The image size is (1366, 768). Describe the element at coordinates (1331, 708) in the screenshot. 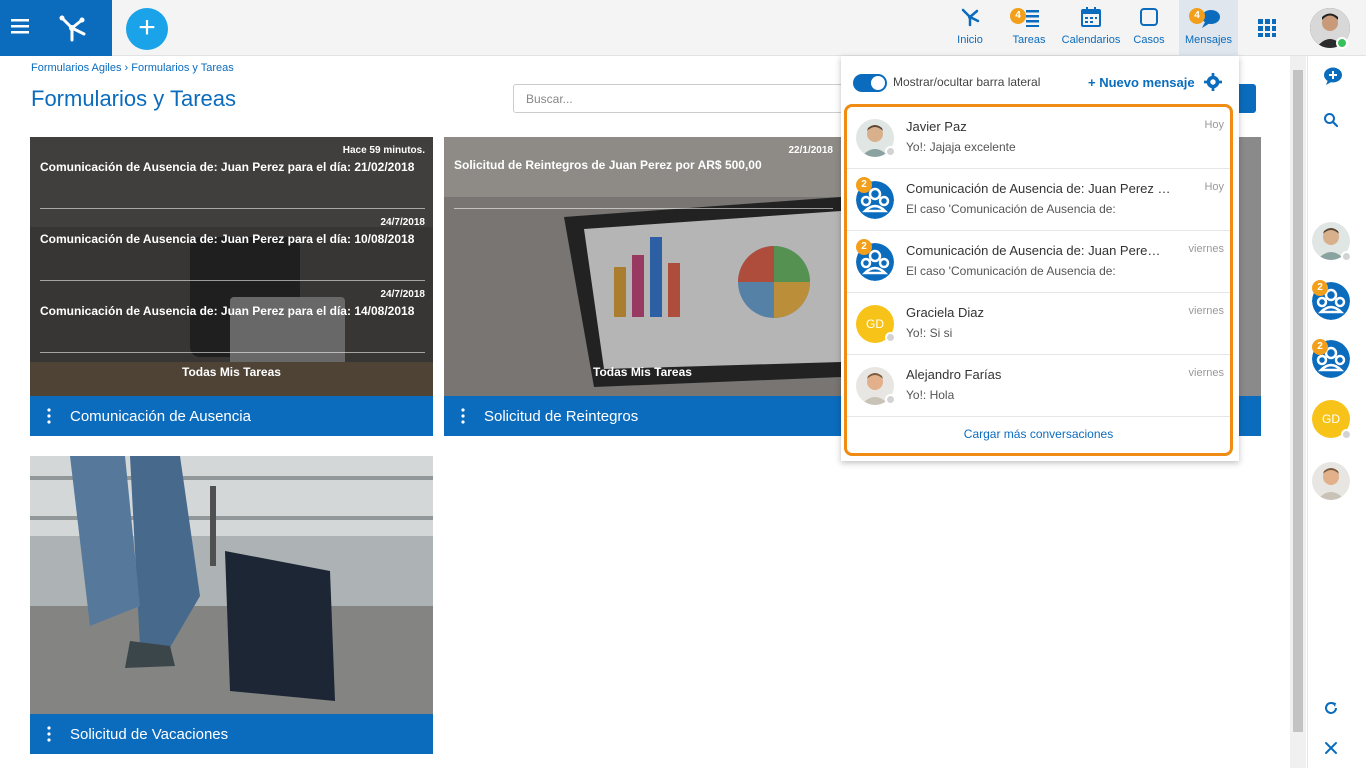

I see `refresh-icon` at that location.